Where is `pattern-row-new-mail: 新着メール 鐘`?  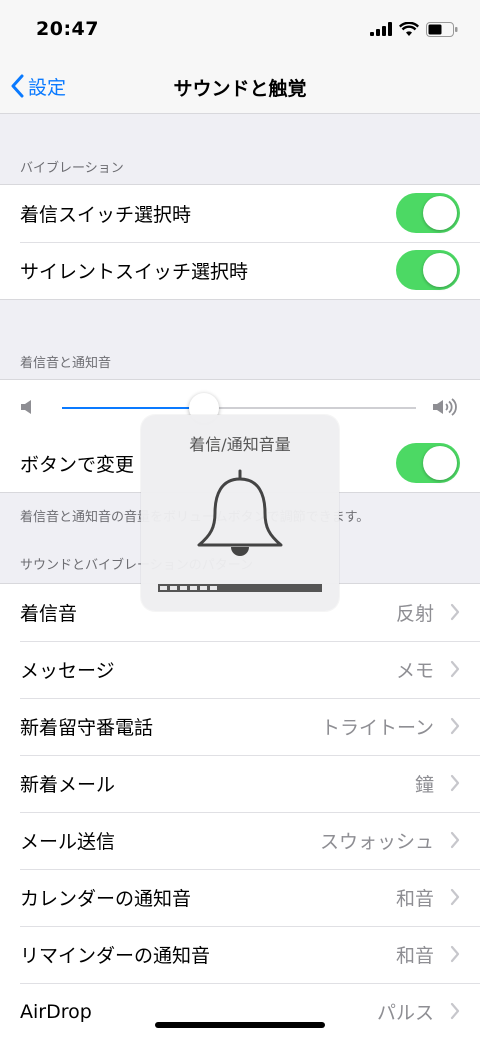 pattern-row-new-mail: 新着メール 鐘 is located at coordinates (240, 783).